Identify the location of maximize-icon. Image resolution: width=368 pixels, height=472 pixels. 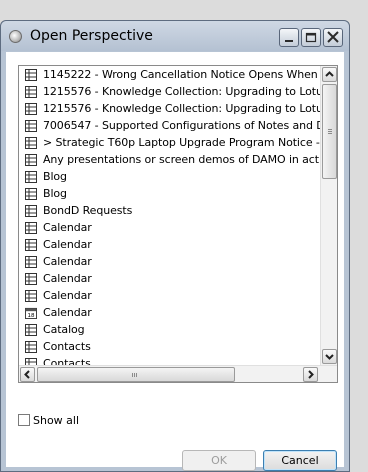
(311, 37).